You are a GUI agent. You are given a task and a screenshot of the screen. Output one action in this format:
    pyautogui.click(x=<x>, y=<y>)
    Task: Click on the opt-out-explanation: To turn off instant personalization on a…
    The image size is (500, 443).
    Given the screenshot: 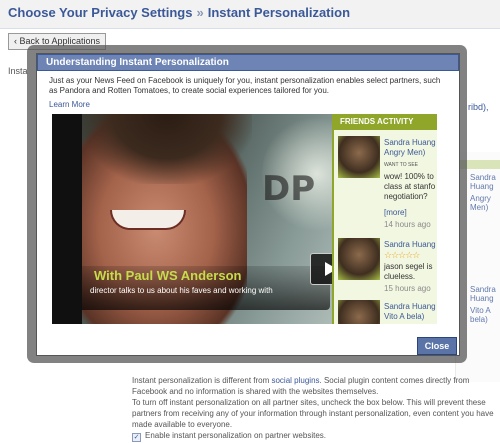 What is the action you would take?
    pyautogui.click(x=313, y=413)
    